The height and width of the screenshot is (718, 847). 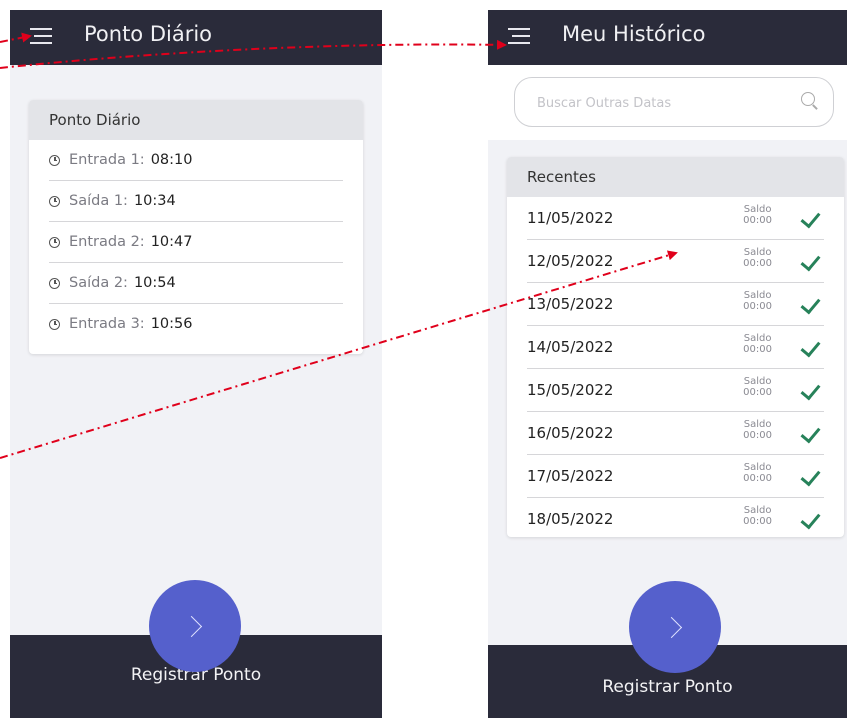 What do you see at coordinates (675, 218) in the screenshot?
I see `history-row: 11/05/2022 Saldo 00:00` at bounding box center [675, 218].